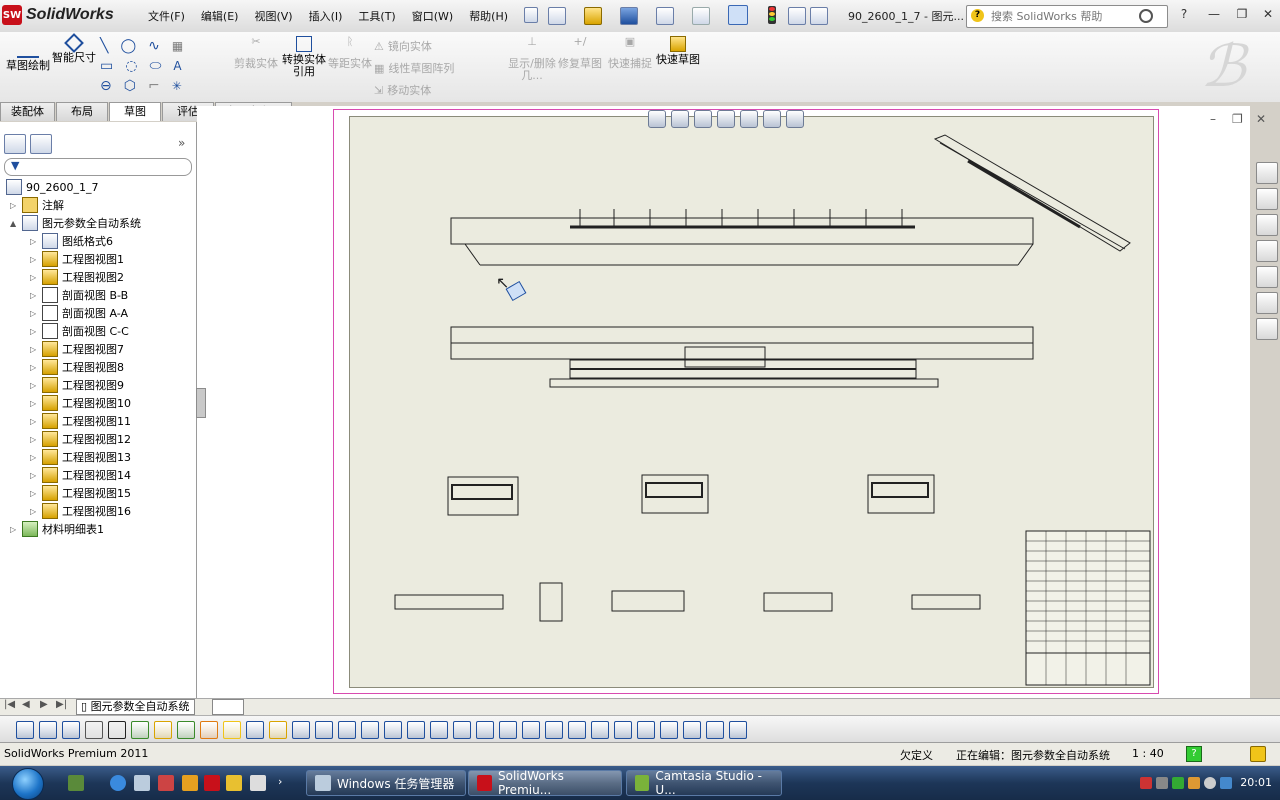  I want to click on file-properties-icon, so click(797, 16).